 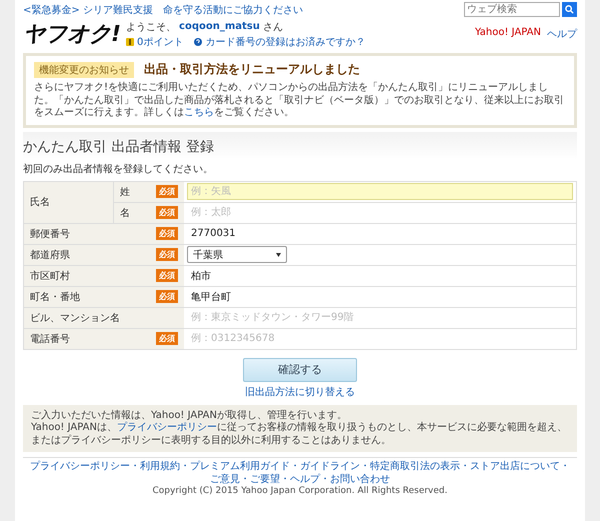 I want to click on footer-link: プレミアム利用ガイド, so click(x=240, y=466).